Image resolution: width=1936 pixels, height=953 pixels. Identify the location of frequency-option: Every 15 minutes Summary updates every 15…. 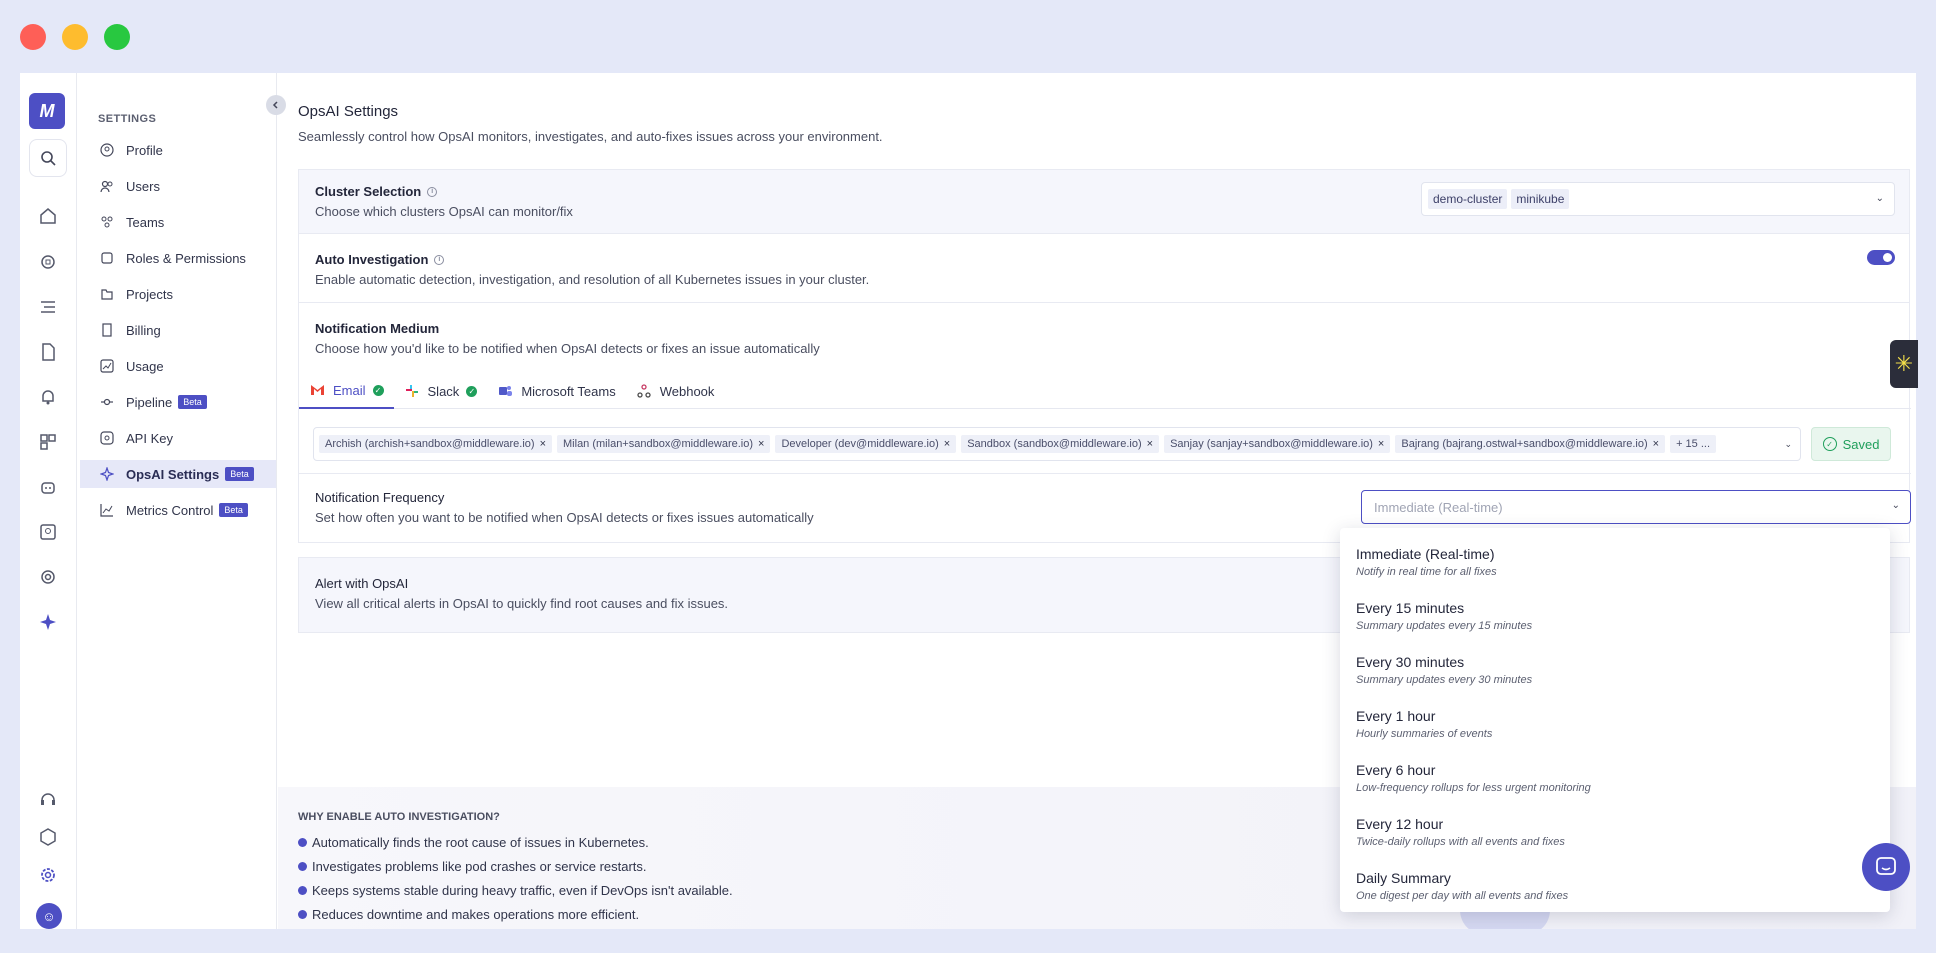
(1616, 616).